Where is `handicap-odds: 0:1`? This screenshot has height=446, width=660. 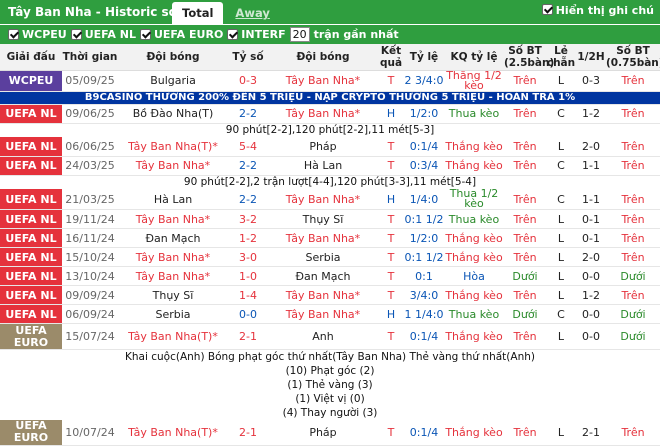
handicap-odds: 0:1 is located at coordinates (424, 276).